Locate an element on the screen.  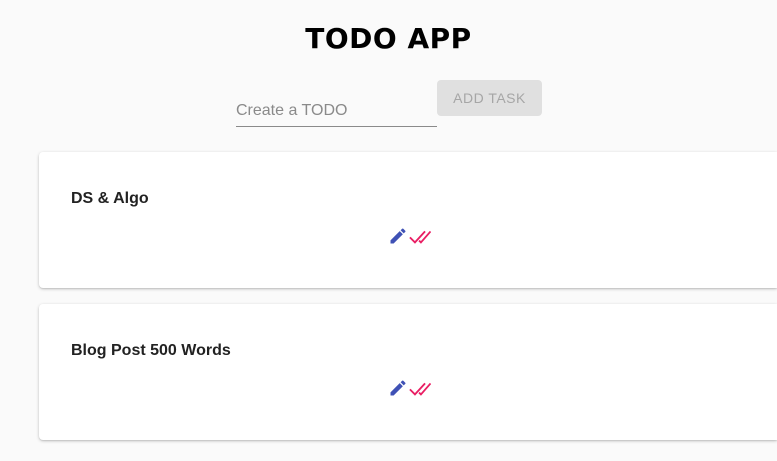
add-todo-form: ADD TASK is located at coordinates (389, 104).